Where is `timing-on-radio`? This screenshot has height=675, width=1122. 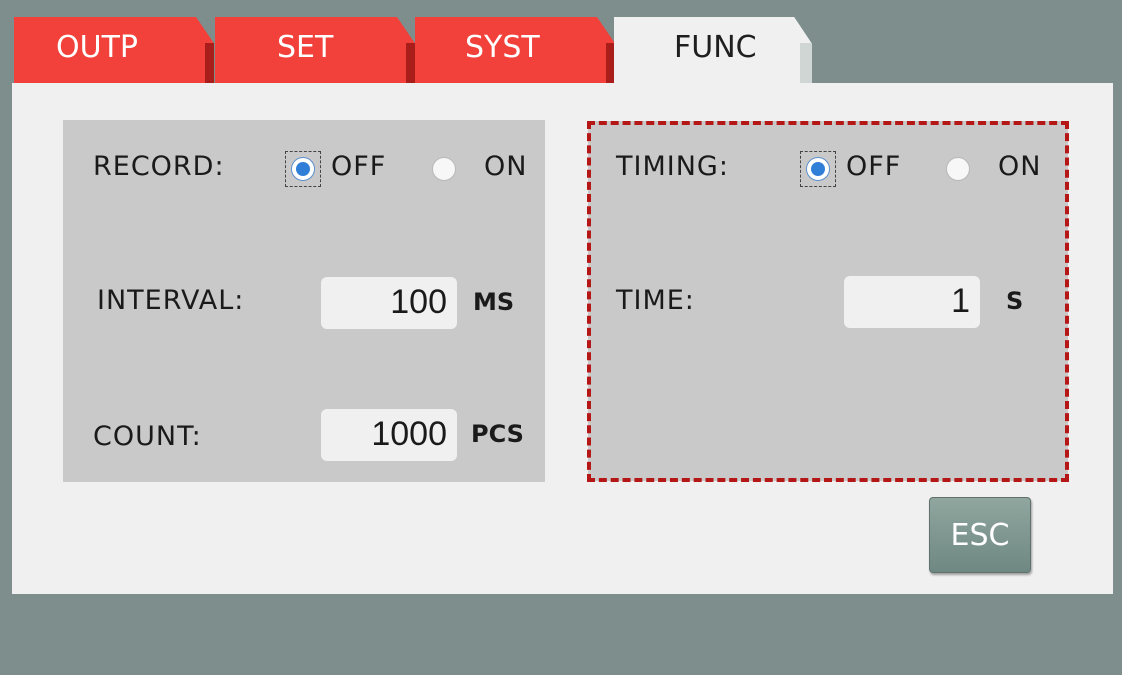 timing-on-radio is located at coordinates (958, 169).